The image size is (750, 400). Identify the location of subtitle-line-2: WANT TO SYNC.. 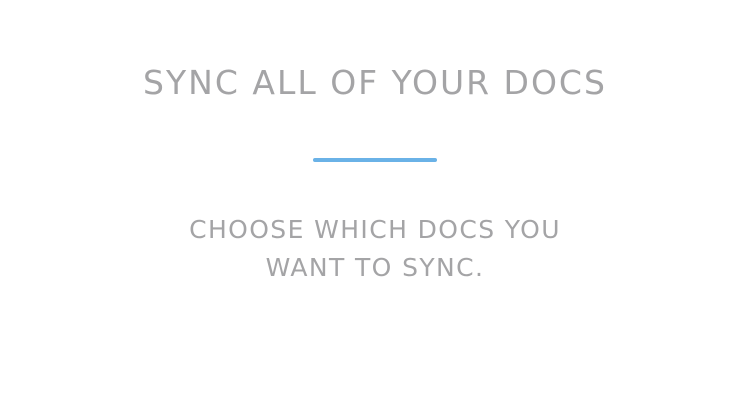
(375, 267).